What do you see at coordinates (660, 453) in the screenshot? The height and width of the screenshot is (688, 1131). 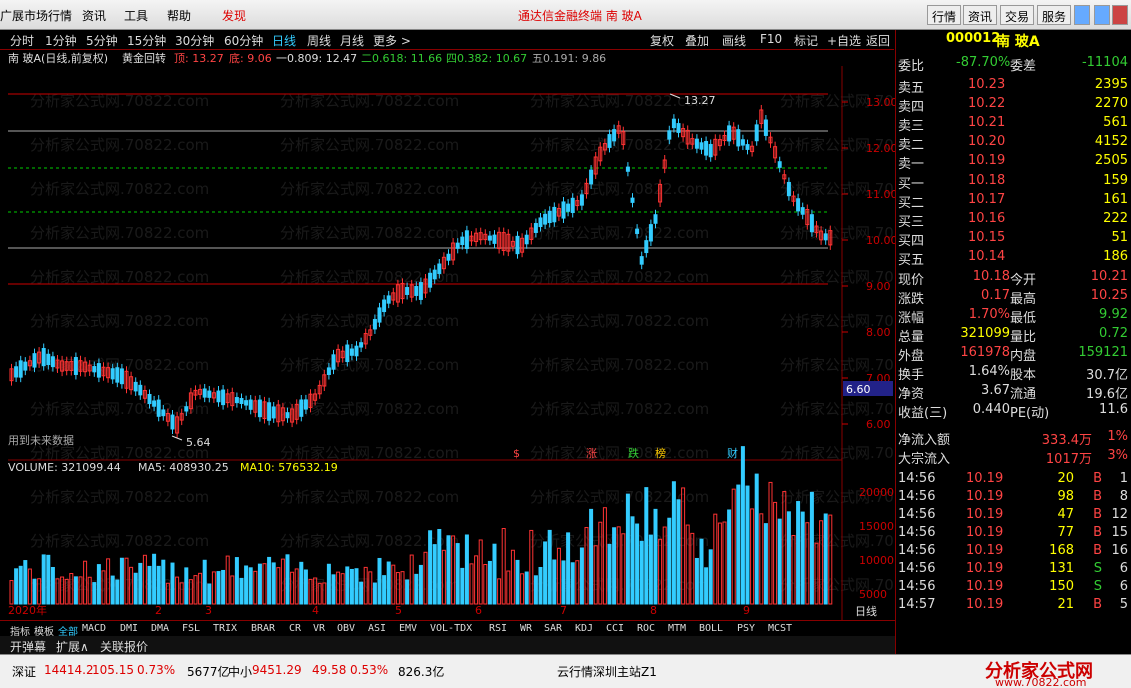 I see `event-rank: 榜` at bounding box center [660, 453].